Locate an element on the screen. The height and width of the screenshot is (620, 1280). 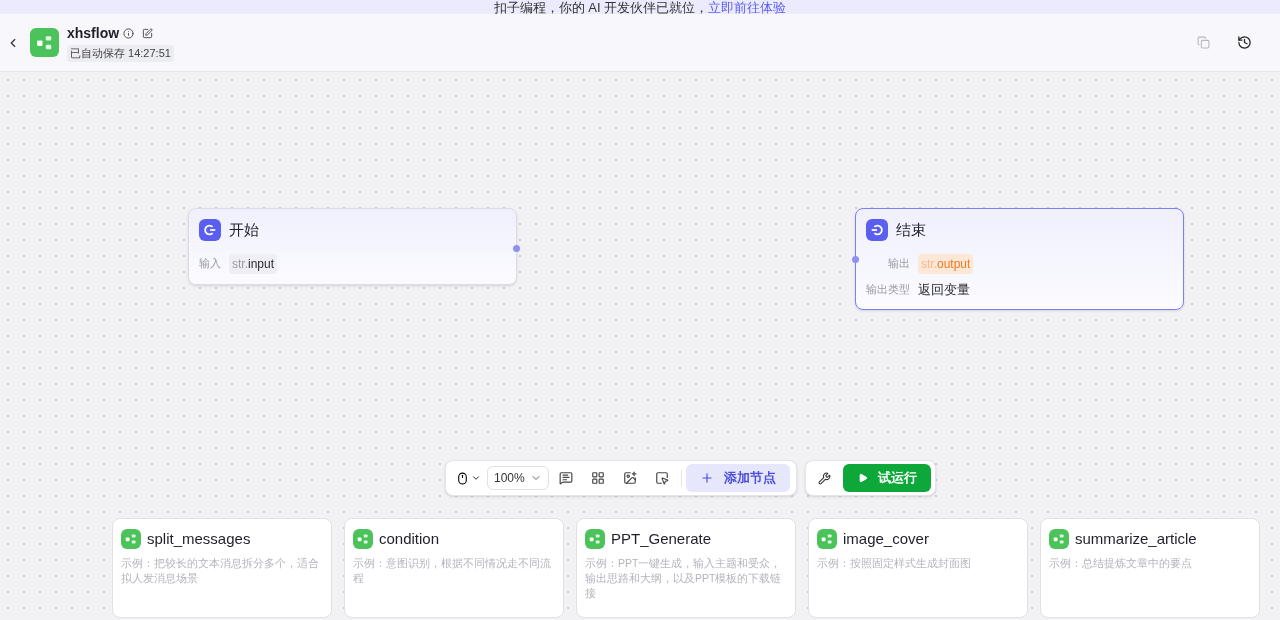
flow-node: 开始 输入 str.input is located at coordinates (352, 246).